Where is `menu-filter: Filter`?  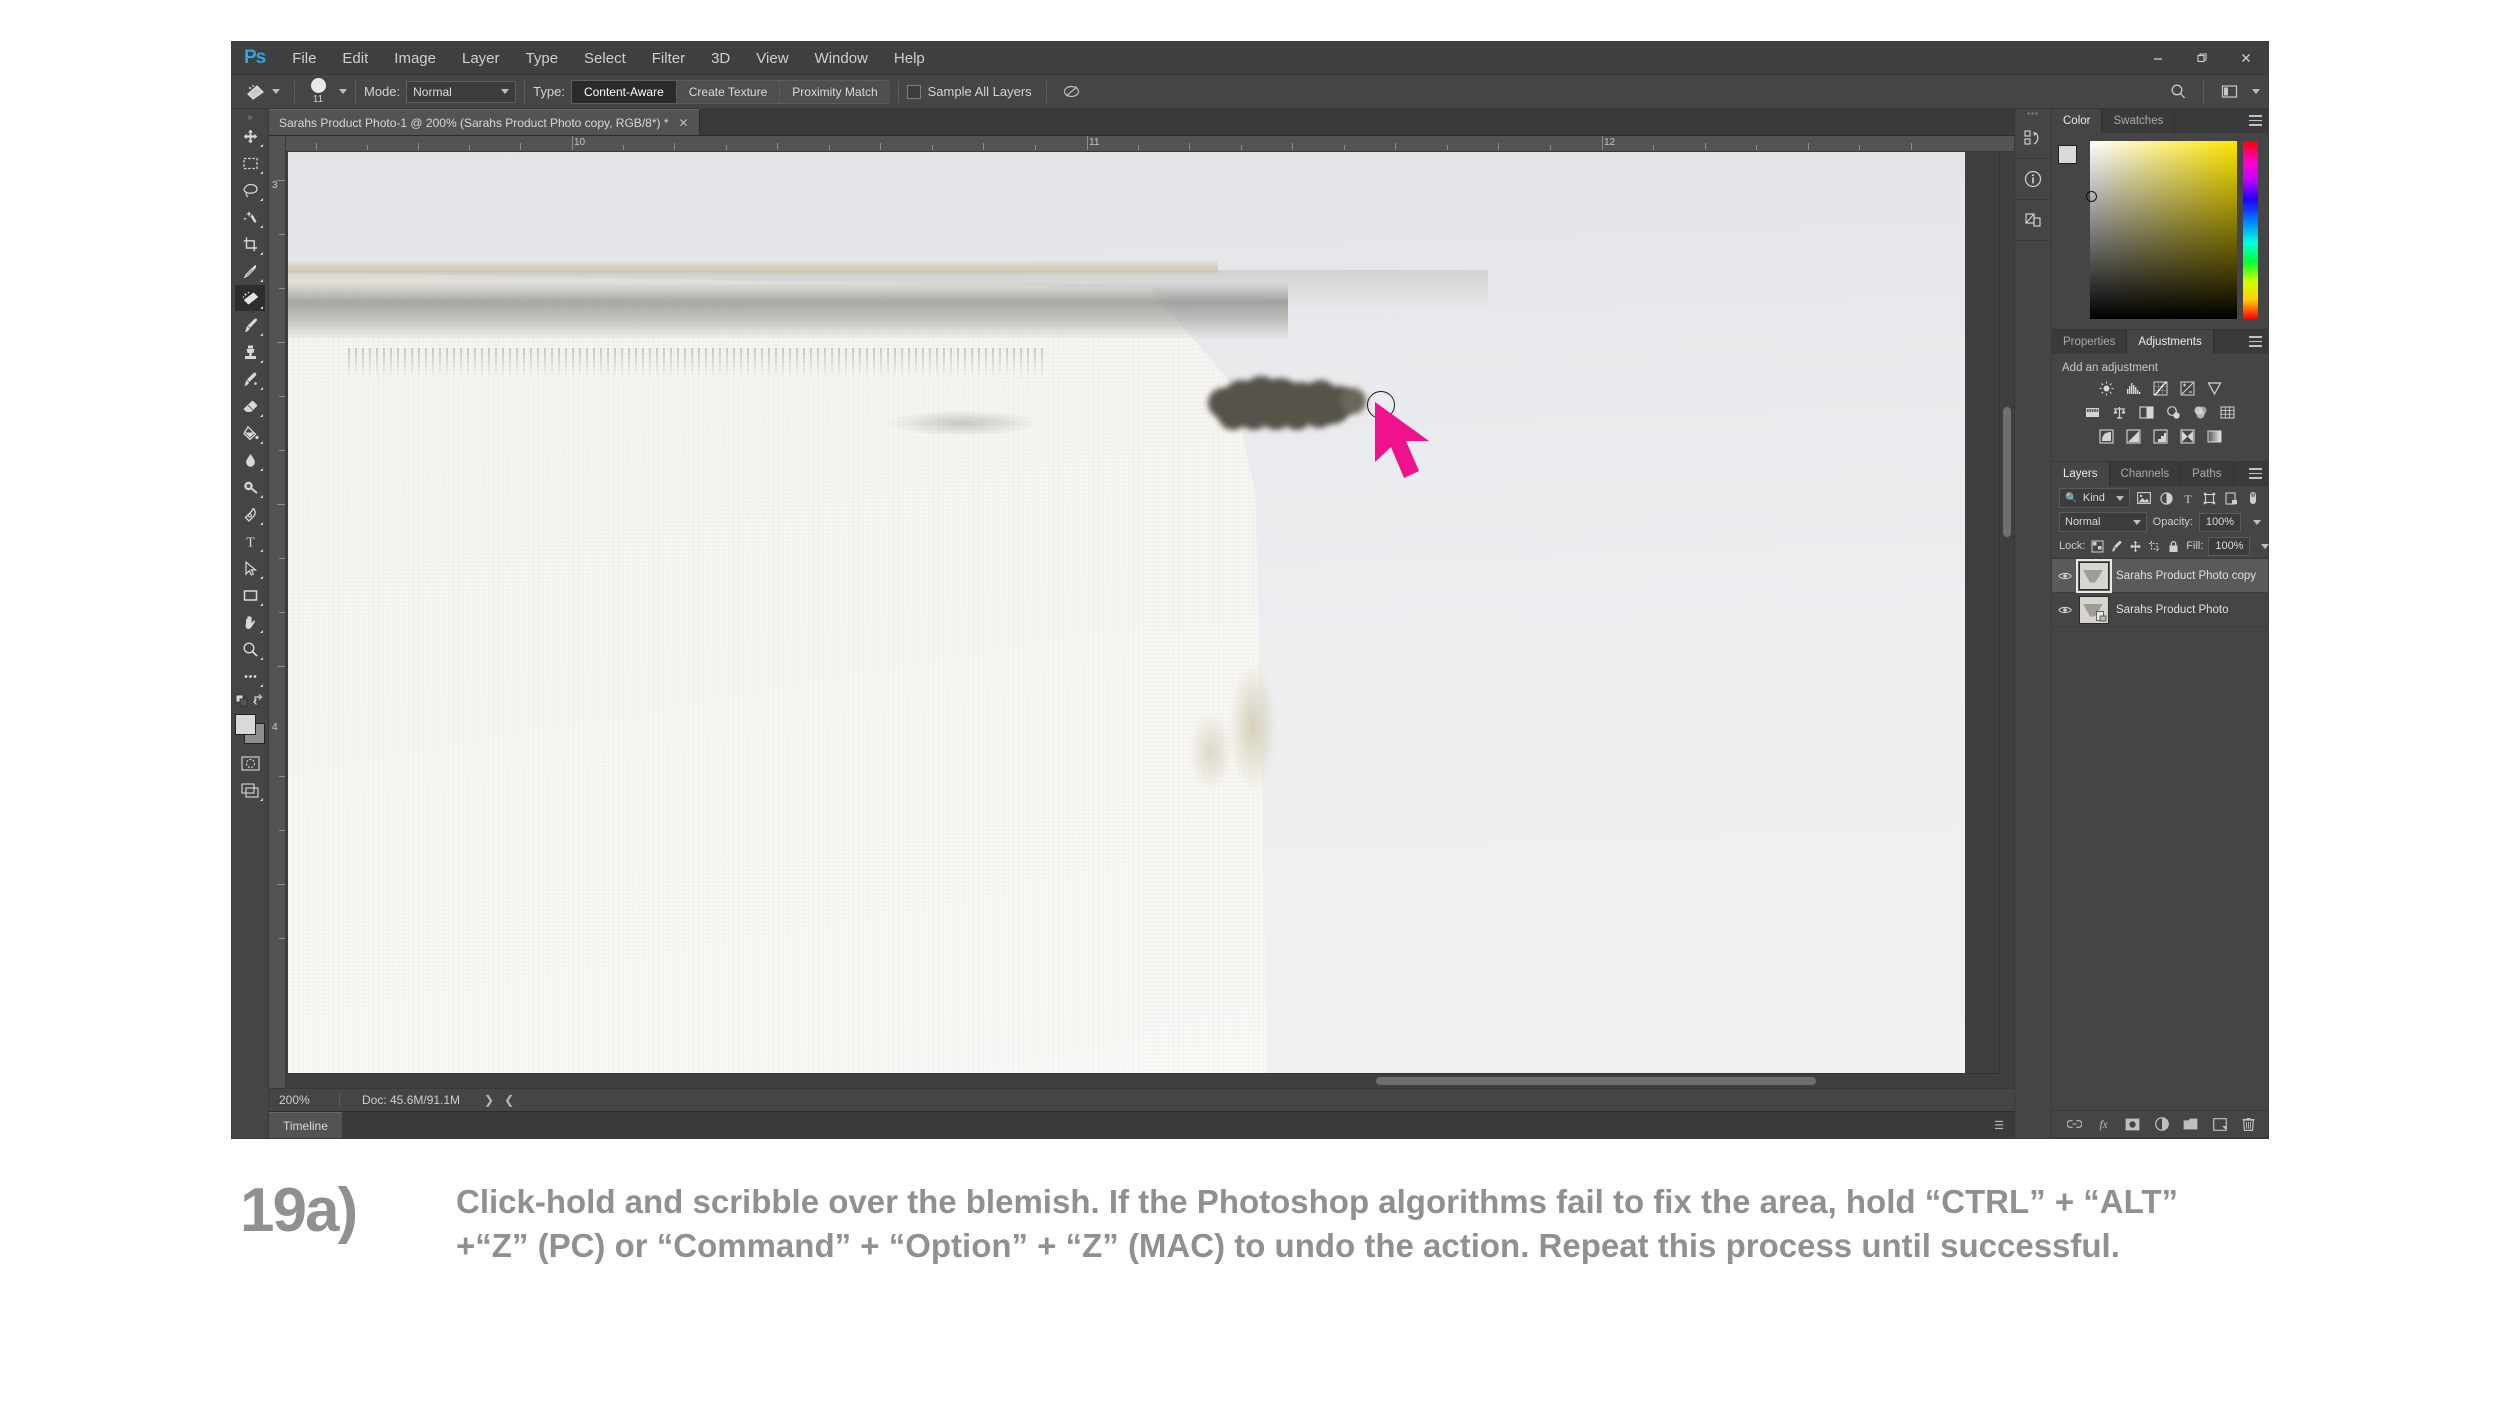 menu-filter: Filter is located at coordinates (668, 58).